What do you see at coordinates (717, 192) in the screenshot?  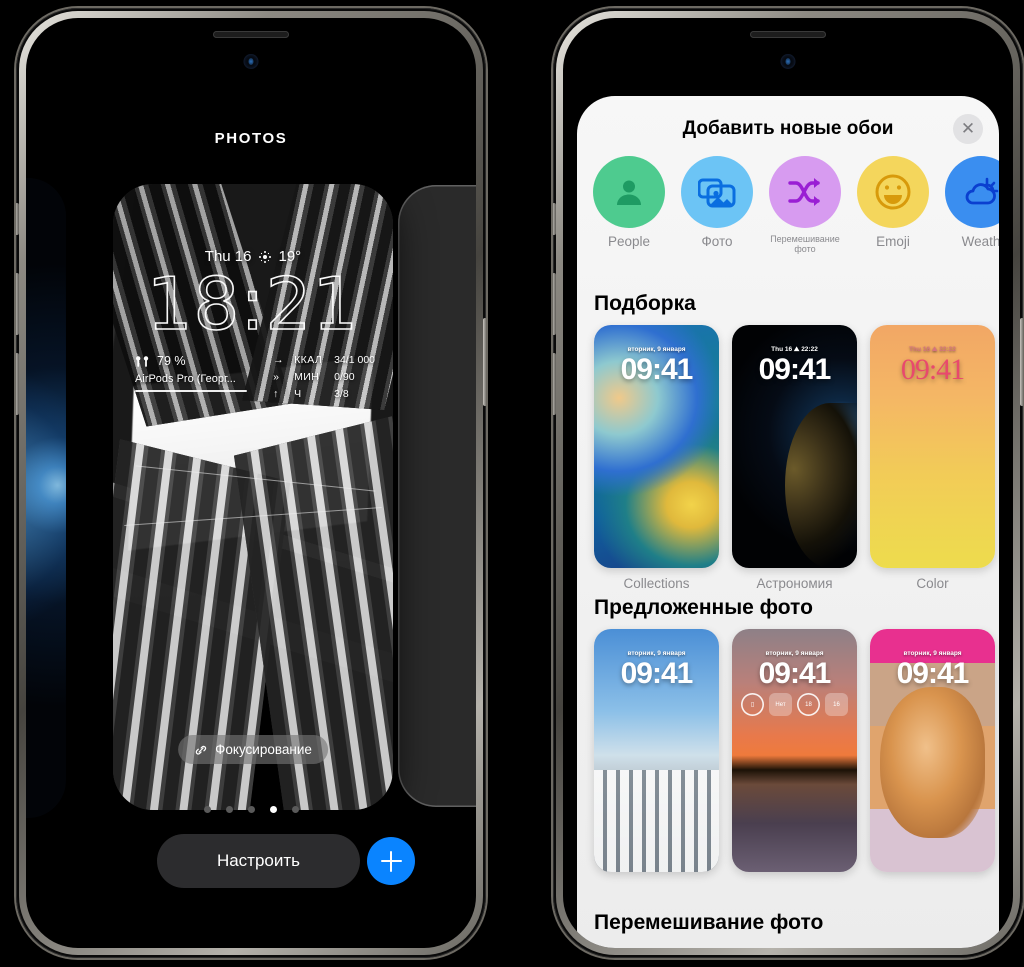 I see `photos-icon` at bounding box center [717, 192].